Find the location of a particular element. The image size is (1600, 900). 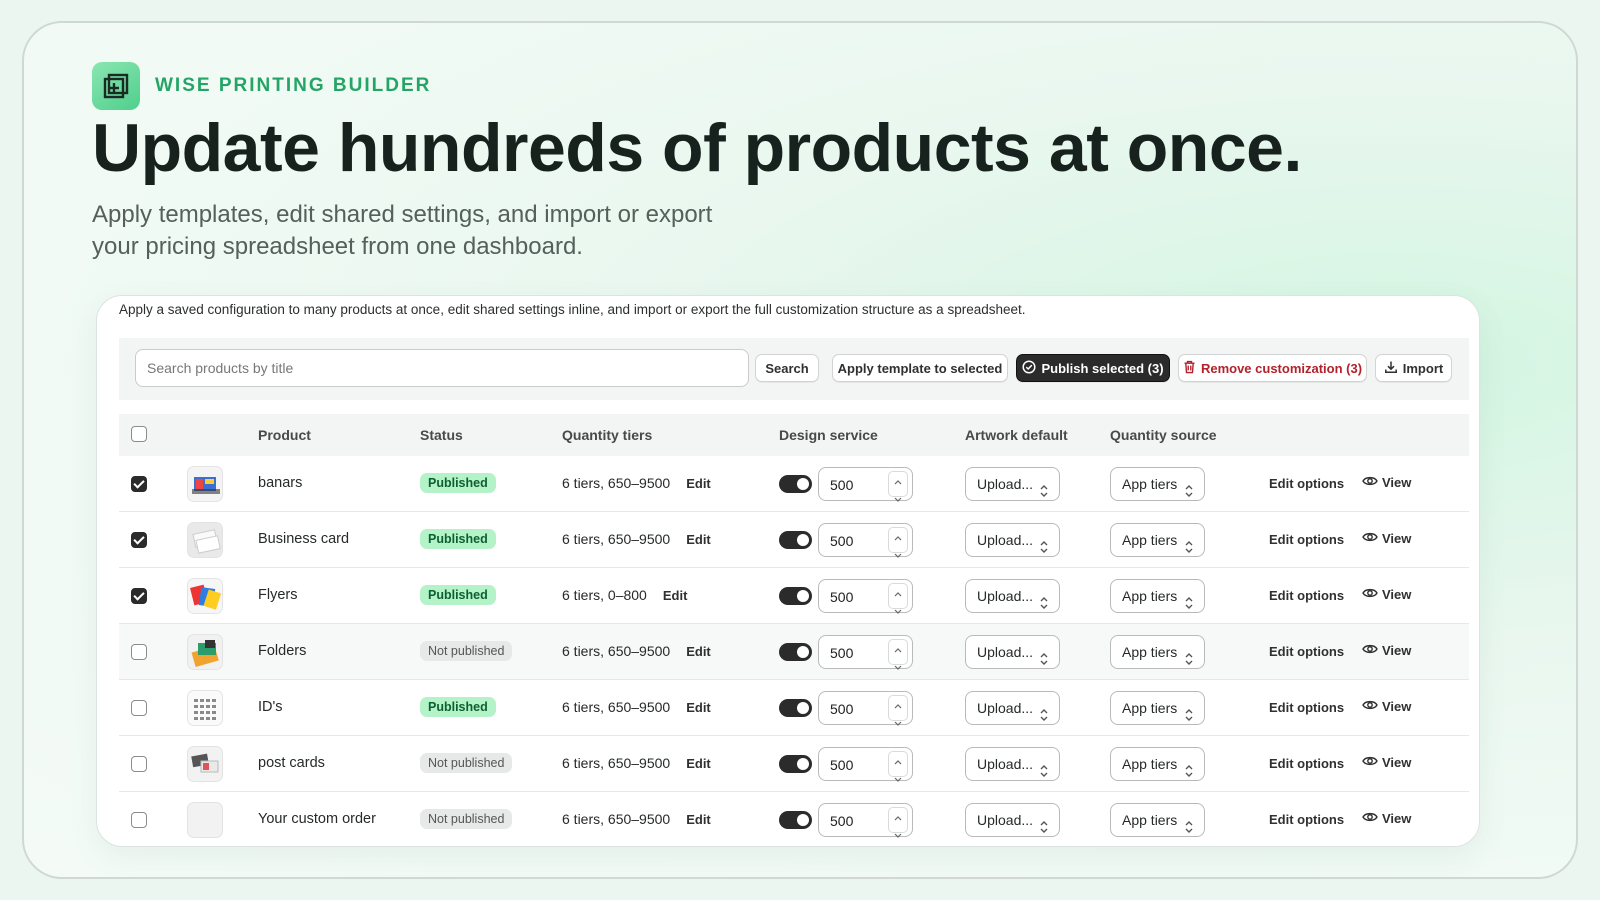

product-name: post cards is located at coordinates (291, 763).